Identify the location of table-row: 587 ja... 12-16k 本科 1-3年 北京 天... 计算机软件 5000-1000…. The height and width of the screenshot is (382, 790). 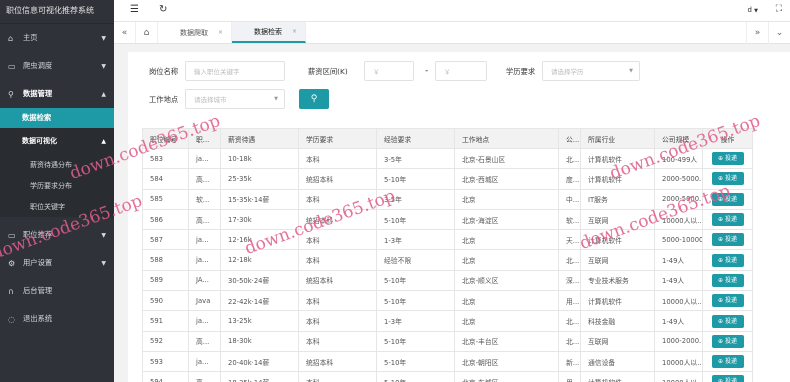
(447, 240).